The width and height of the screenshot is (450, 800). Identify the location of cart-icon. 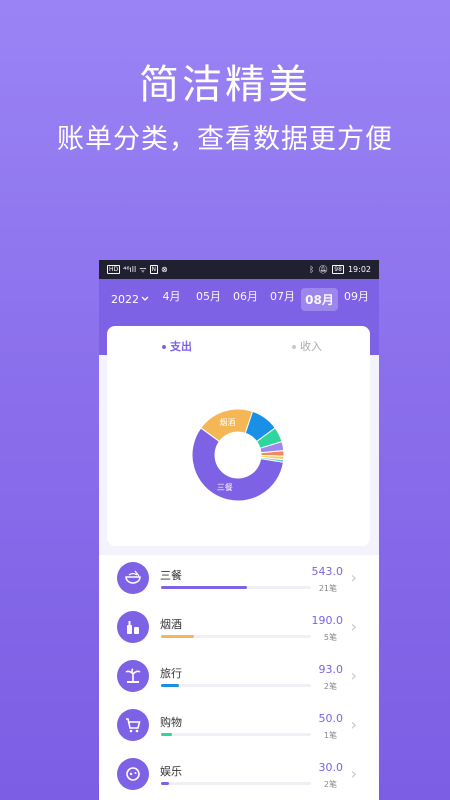
(133, 725).